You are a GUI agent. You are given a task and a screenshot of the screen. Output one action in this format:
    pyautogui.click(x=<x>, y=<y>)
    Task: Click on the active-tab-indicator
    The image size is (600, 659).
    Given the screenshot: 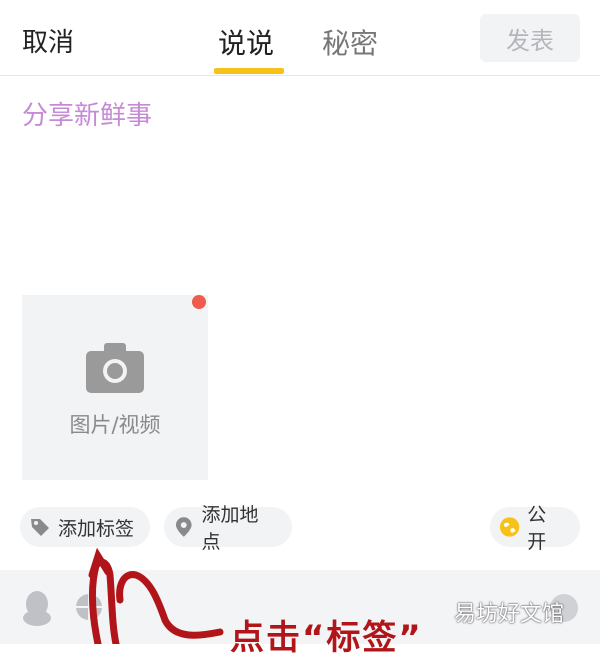 What is the action you would take?
    pyautogui.click(x=249, y=71)
    